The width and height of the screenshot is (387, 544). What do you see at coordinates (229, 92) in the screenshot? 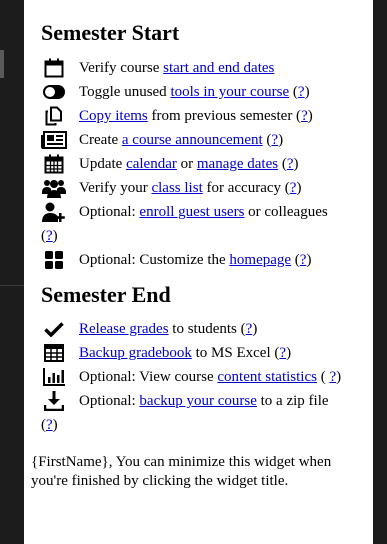
I see `tools-link: tools in your course` at bounding box center [229, 92].